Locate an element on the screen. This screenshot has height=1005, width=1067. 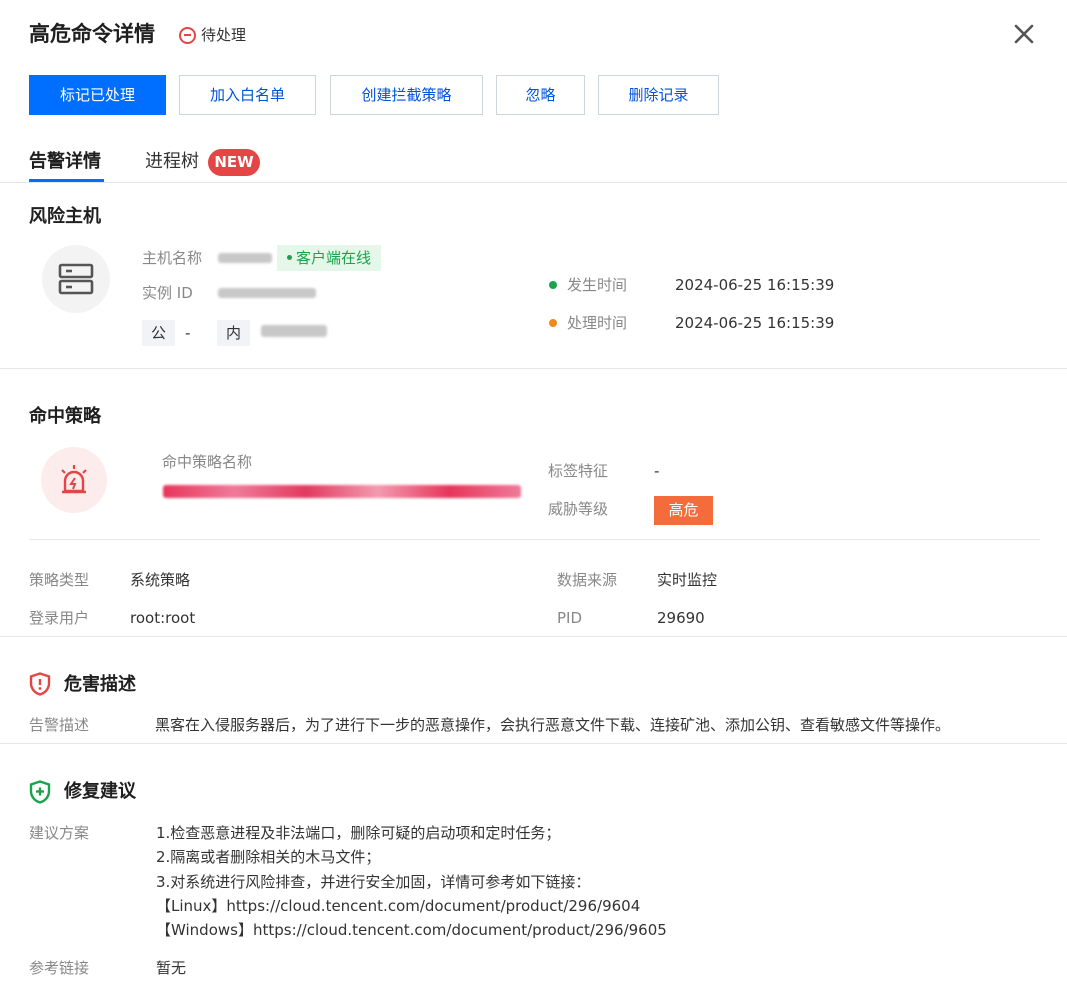
ignore-button: 忽略 is located at coordinates (540, 95).